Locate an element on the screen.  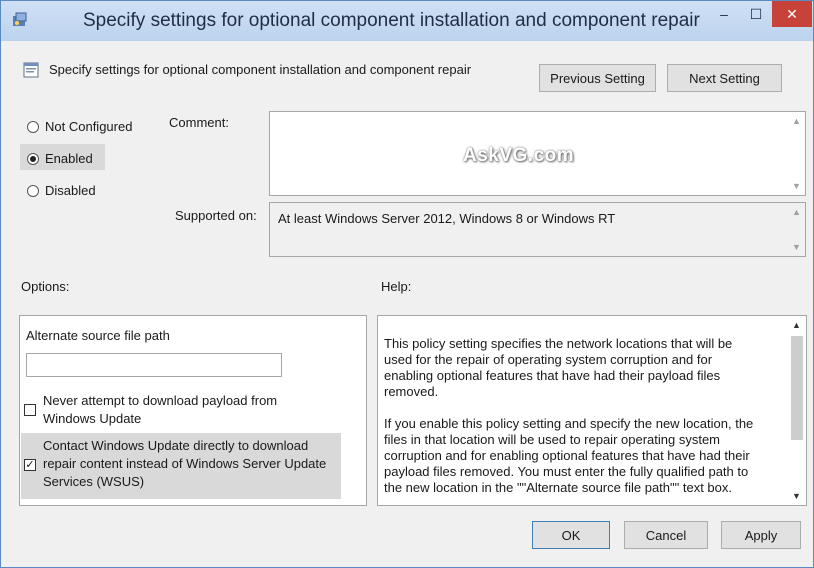
supported-scrollbar: ▲ ▼ is located at coordinates (796, 229).